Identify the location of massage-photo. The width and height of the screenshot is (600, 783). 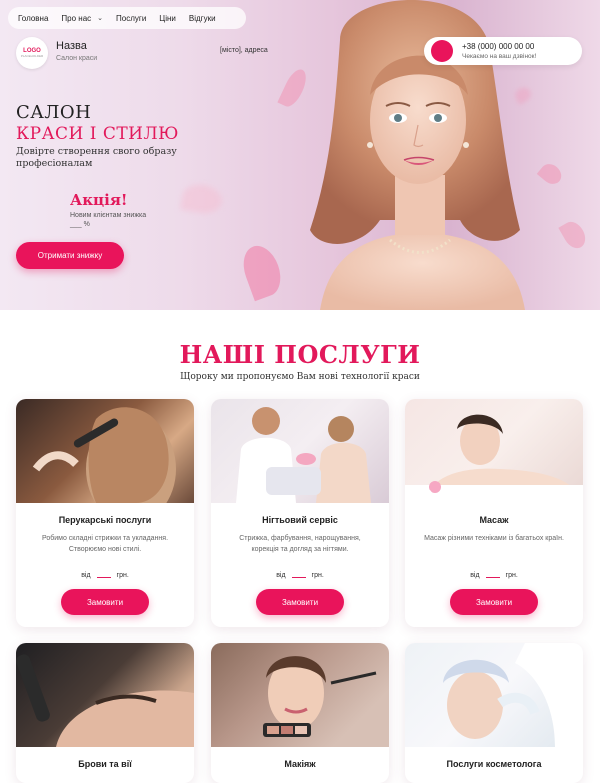
(494, 451).